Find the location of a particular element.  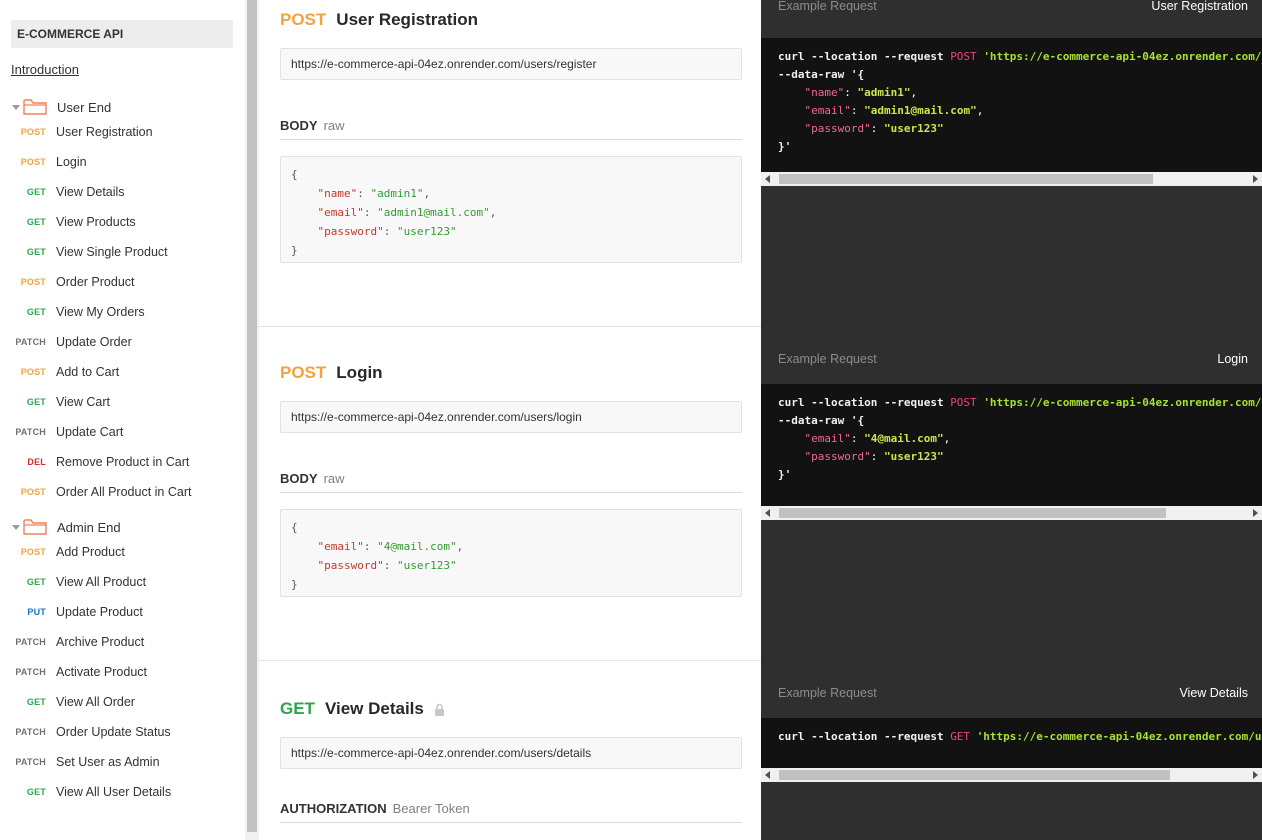

sidebar-request-item: POST Order All Product in Cart is located at coordinates (120, 492).